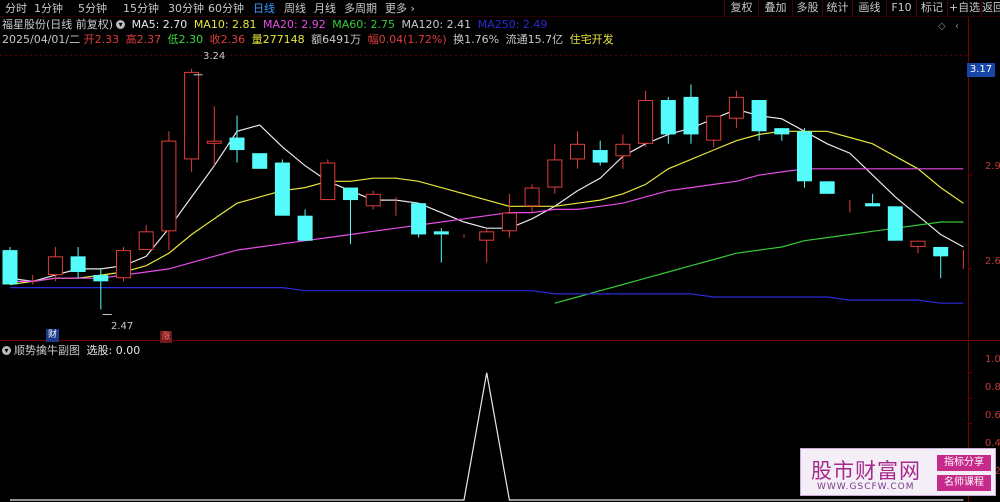 The height and width of the screenshot is (502, 1000). I want to click on sector-link: 住宅开发, so click(592, 39).